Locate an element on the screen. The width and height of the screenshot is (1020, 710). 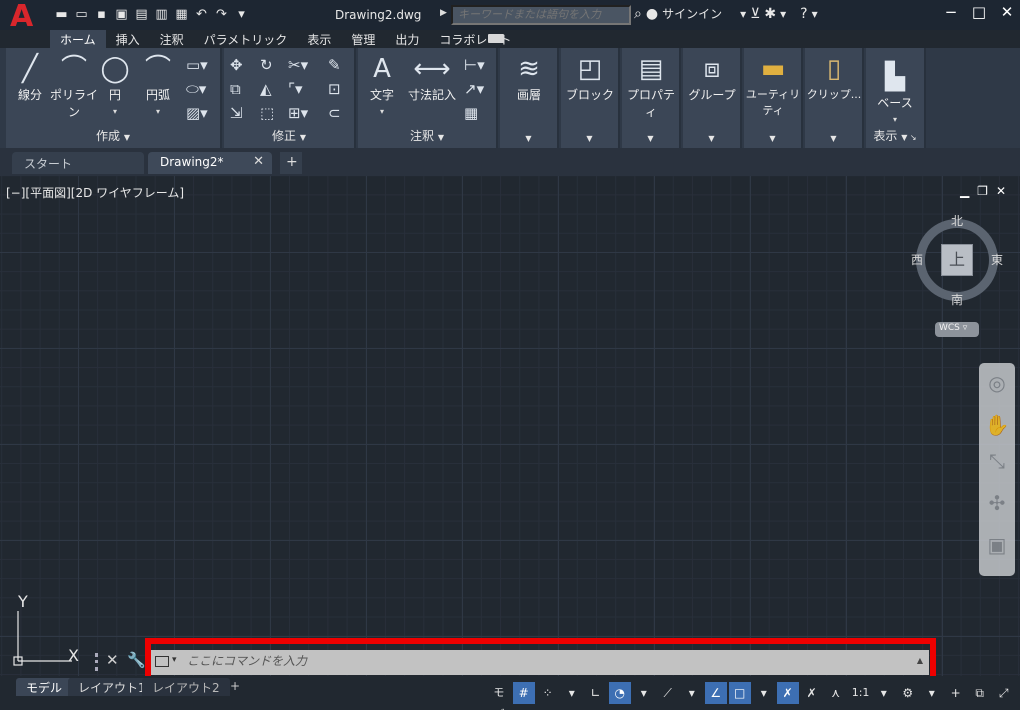
groups-button: ⧈ グループ is located at coordinates (712, 77).